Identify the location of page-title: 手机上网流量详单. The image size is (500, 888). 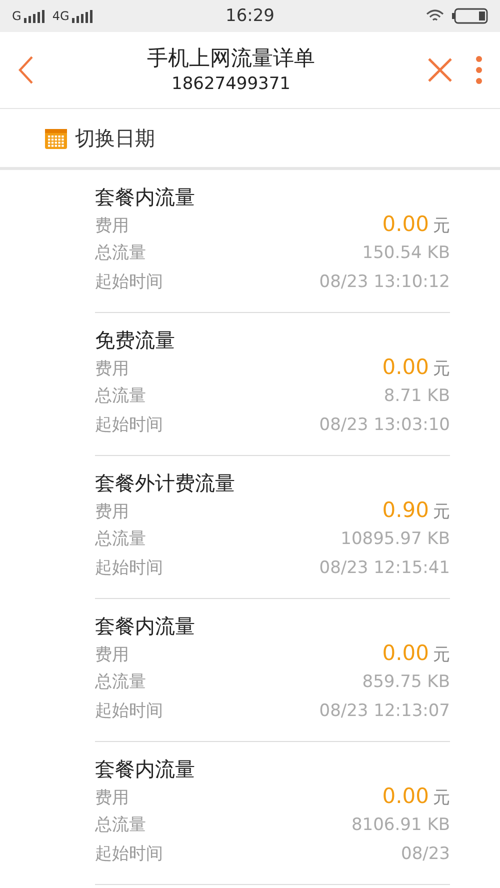
(231, 58).